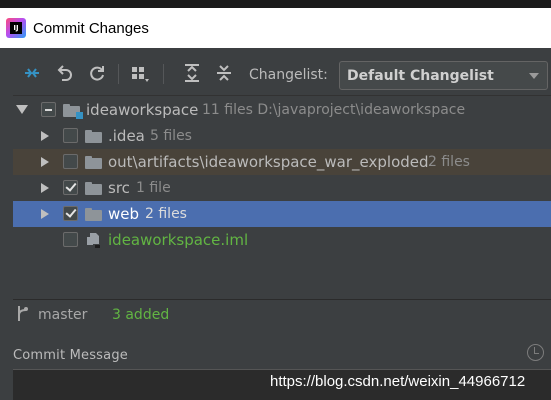 Image resolution: width=551 pixels, height=400 pixels. Describe the element at coordinates (97, 73) in the screenshot. I see `refresh-icon` at that location.